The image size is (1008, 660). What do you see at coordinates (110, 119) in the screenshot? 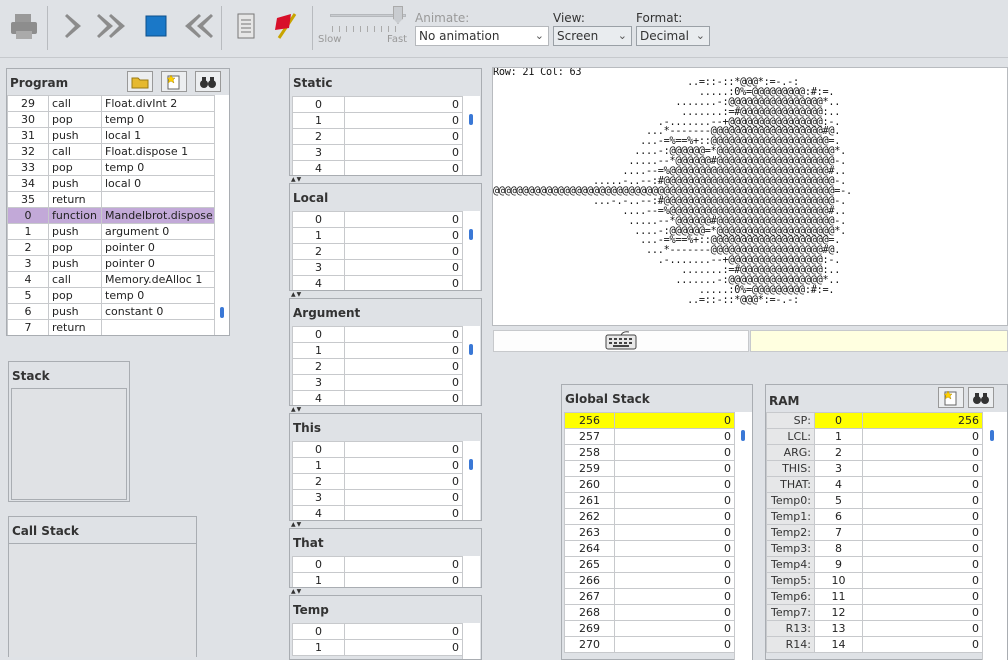
I see `program-row: 30 pop temp 0` at bounding box center [110, 119].